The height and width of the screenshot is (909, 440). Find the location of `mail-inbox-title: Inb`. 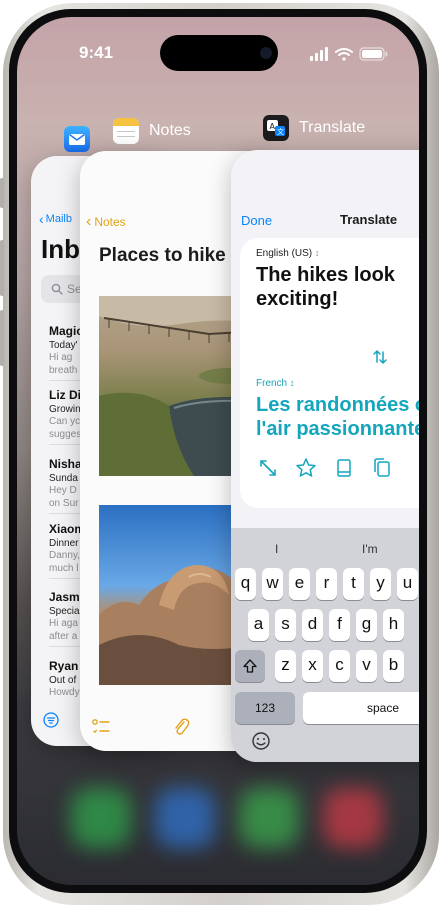

mail-inbox-title: Inb is located at coordinates (60, 249).